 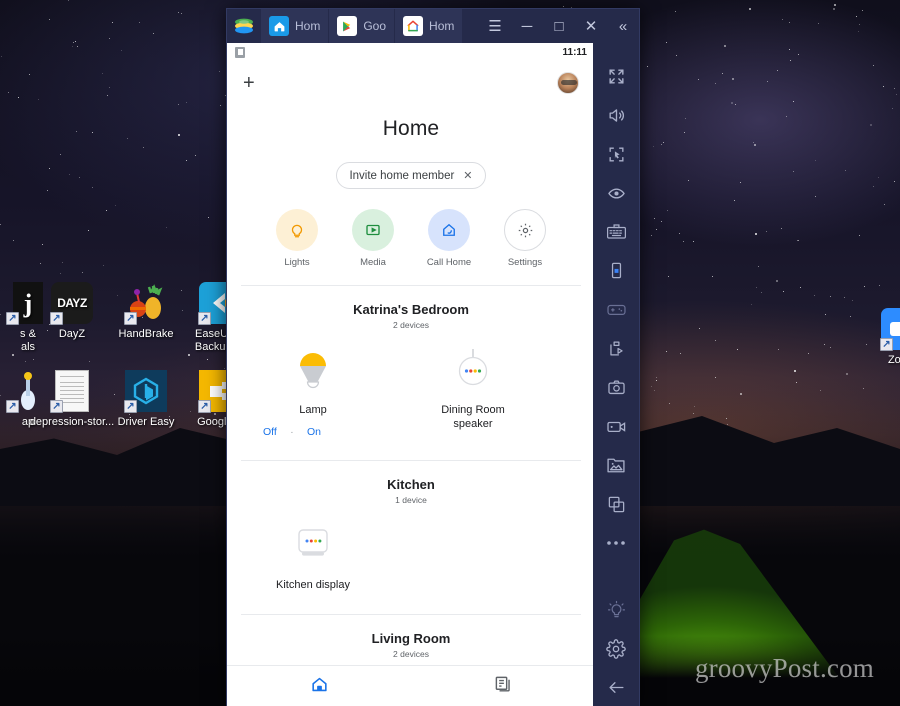 I want to click on dayz-icon: DAYZ ↗, so click(x=71, y=303).